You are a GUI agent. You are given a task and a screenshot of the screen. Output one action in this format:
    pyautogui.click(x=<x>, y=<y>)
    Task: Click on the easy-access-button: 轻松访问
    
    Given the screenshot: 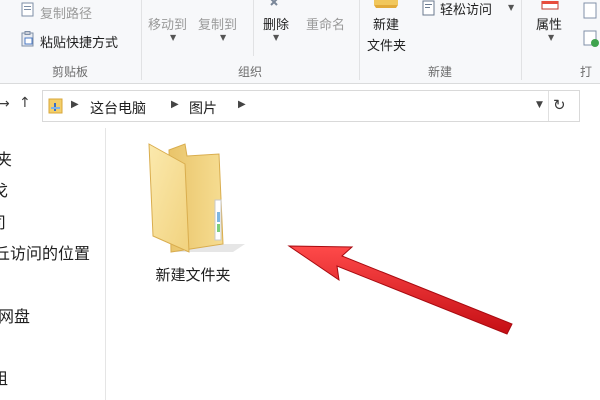 What is the action you would take?
    pyautogui.click(x=466, y=9)
    